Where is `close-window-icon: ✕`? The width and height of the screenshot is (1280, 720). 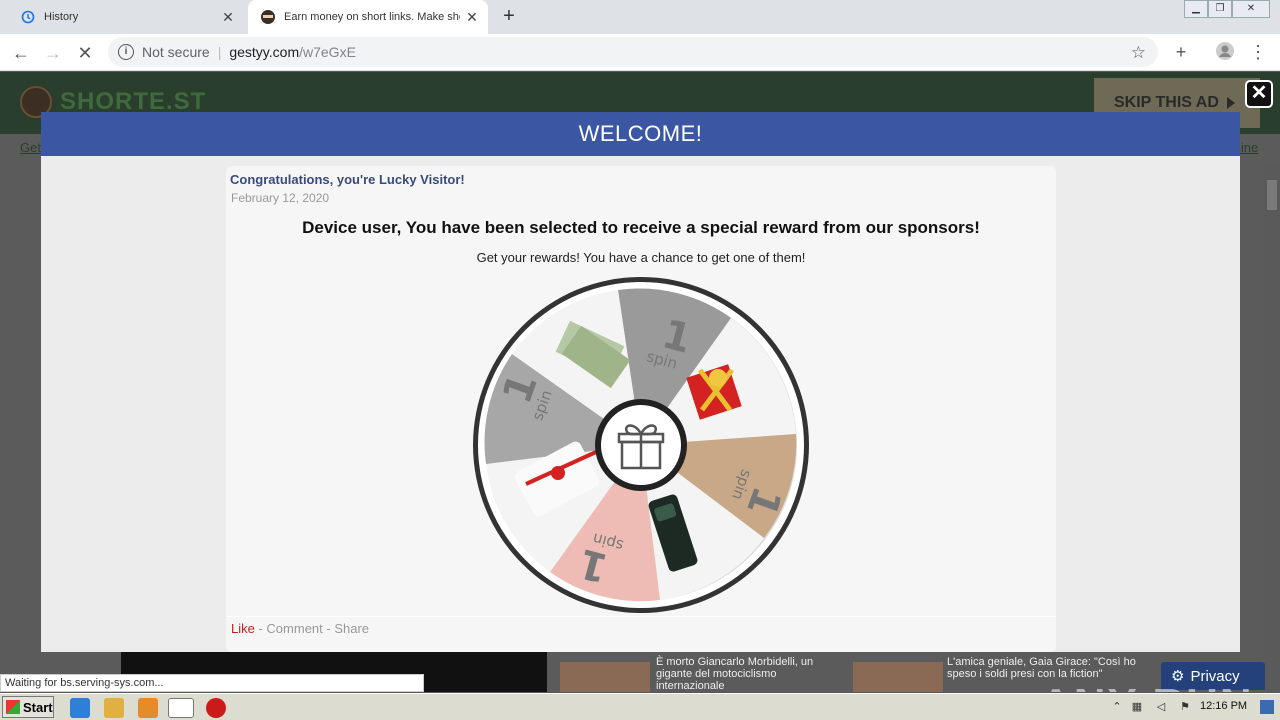 close-window-icon: ✕ is located at coordinates (1251, 9).